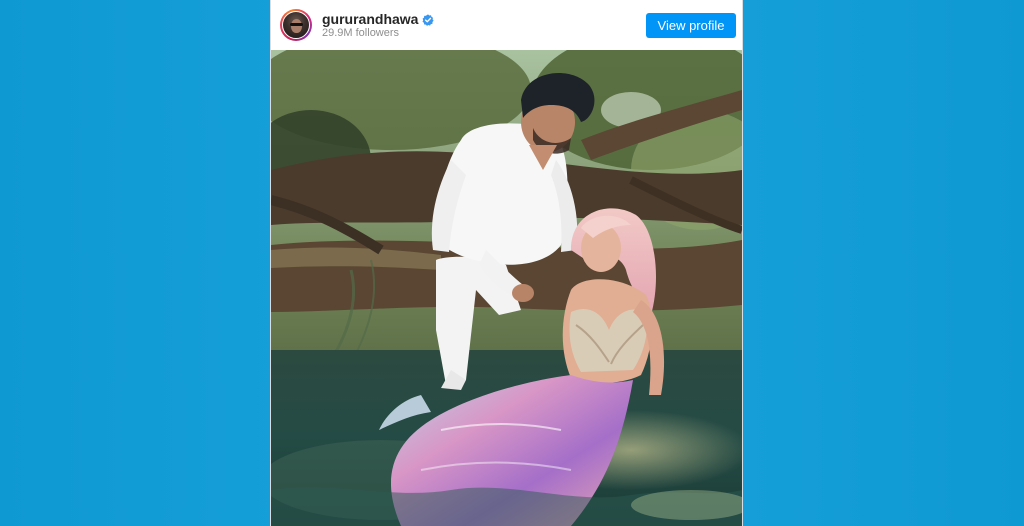 The image size is (1024, 526). Describe the element at coordinates (370, 19) in the screenshot. I see `username-link: gururandhawa` at that location.